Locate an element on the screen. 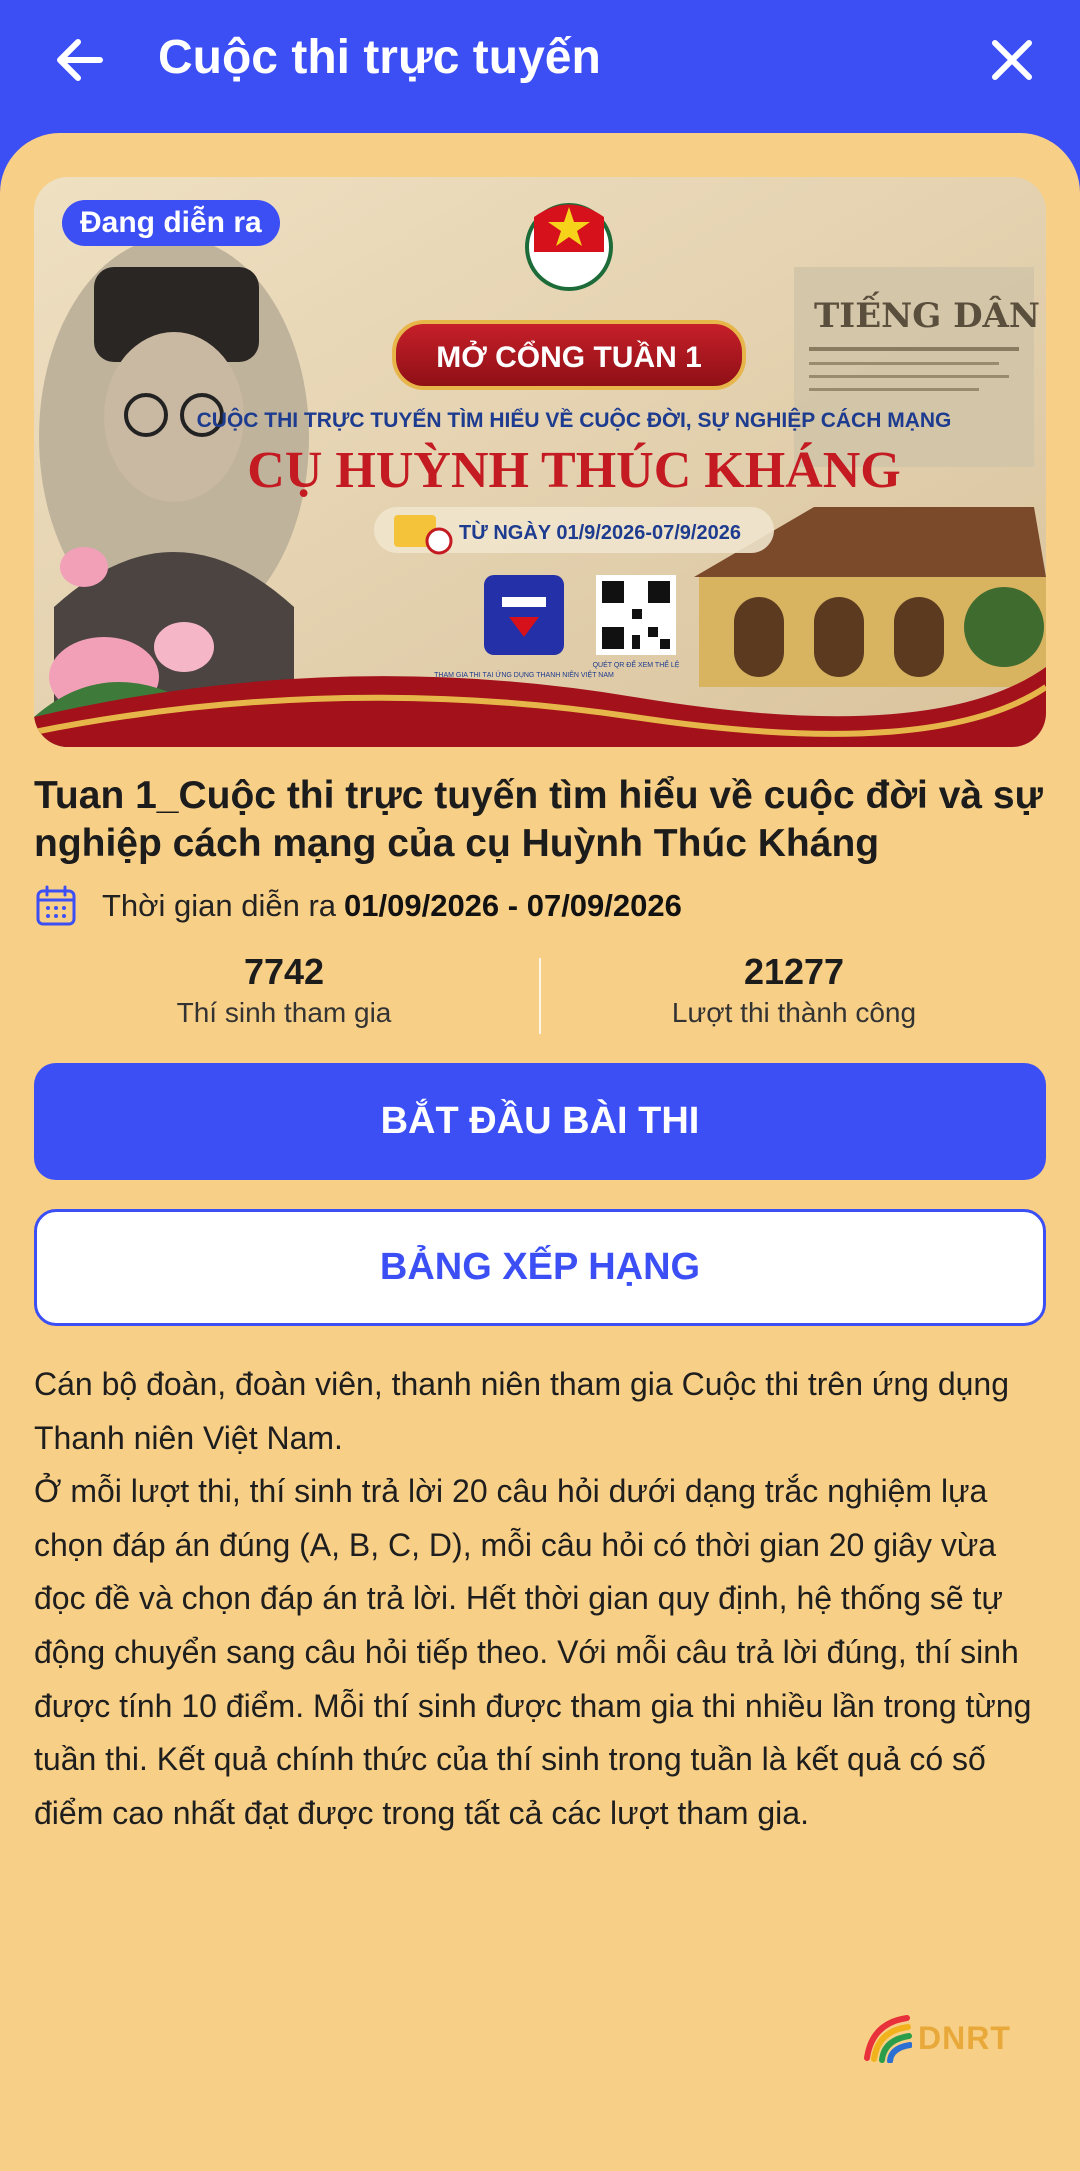 The width and height of the screenshot is (1080, 2171). svg-text: MỞ CỔNG TUẦN 1 is located at coordinates (569, 357).